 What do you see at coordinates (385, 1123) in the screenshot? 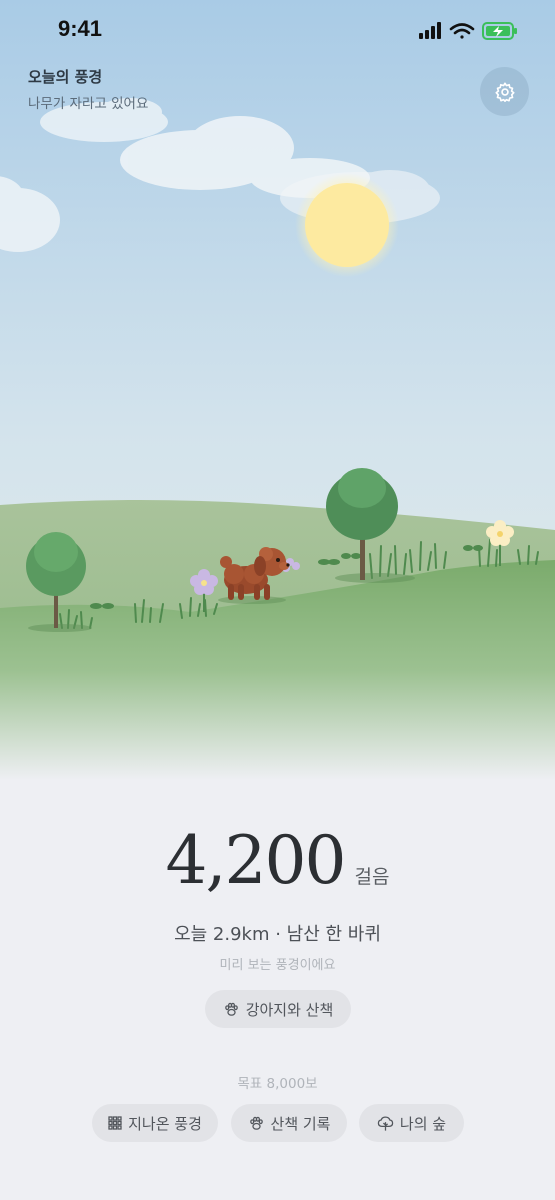
I see `tree-icon` at bounding box center [385, 1123].